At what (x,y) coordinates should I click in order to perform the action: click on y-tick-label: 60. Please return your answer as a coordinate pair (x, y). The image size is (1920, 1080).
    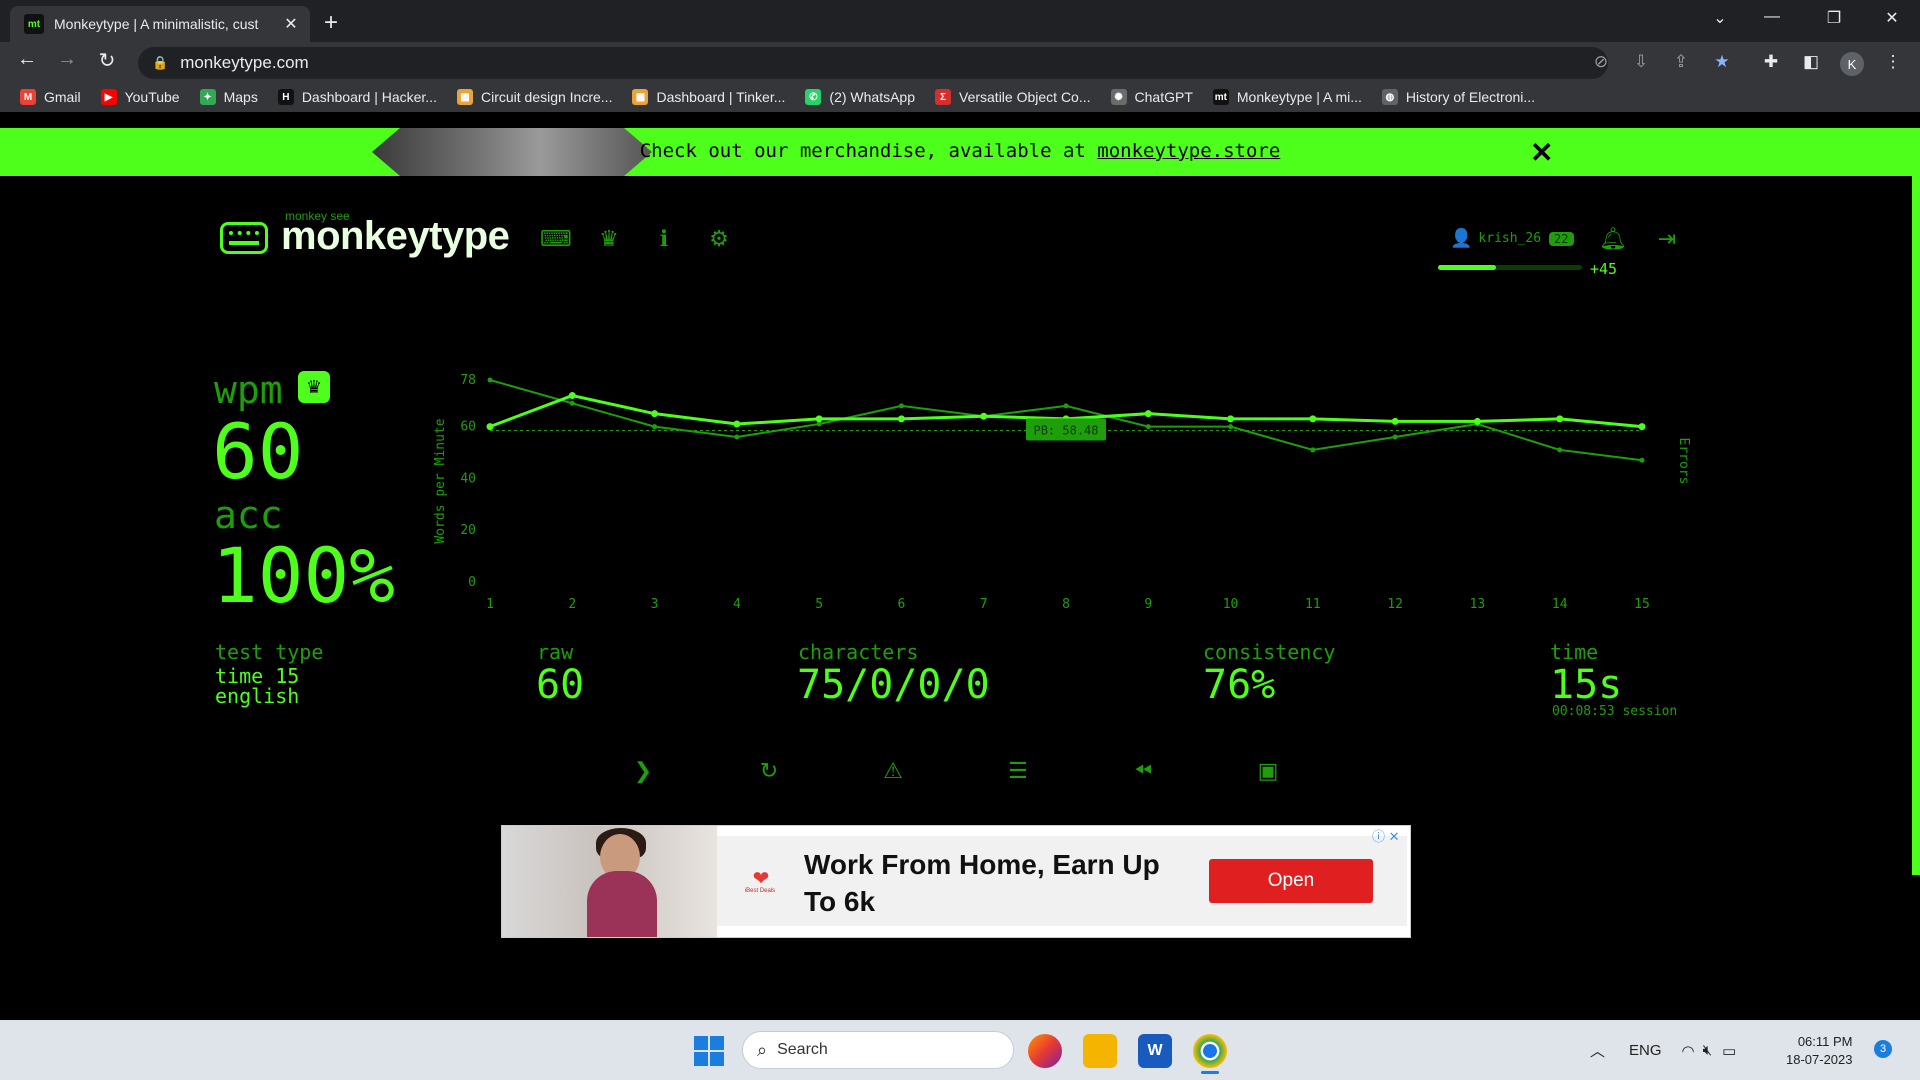
    Looking at the image, I should click on (468, 427).